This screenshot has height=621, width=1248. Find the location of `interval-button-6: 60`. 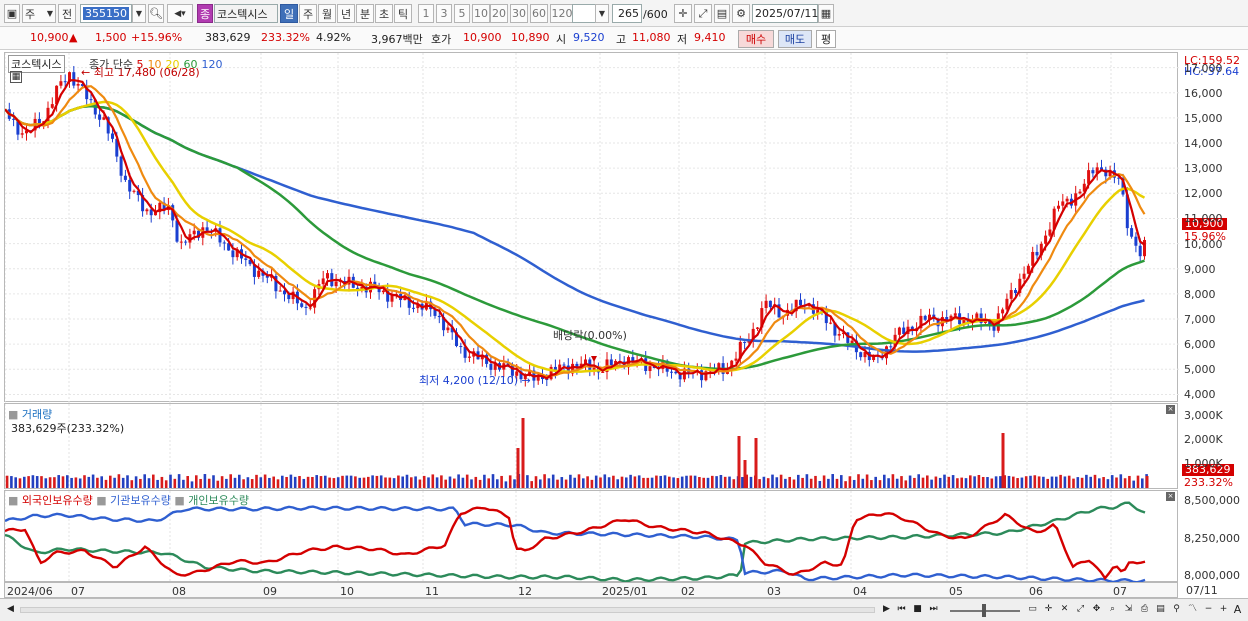

interval-button-6: 60 is located at coordinates (539, 13).